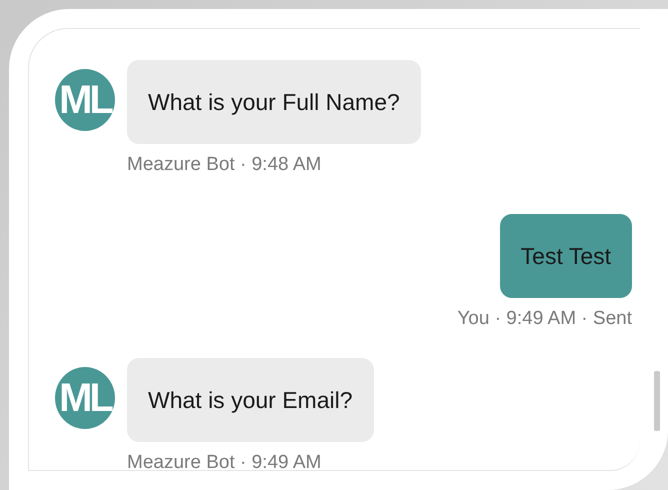 This screenshot has width=668, height=490. Describe the element at coordinates (224, 461) in the screenshot. I see `message-meta: Meazure Bot · 9:49 AM` at that location.